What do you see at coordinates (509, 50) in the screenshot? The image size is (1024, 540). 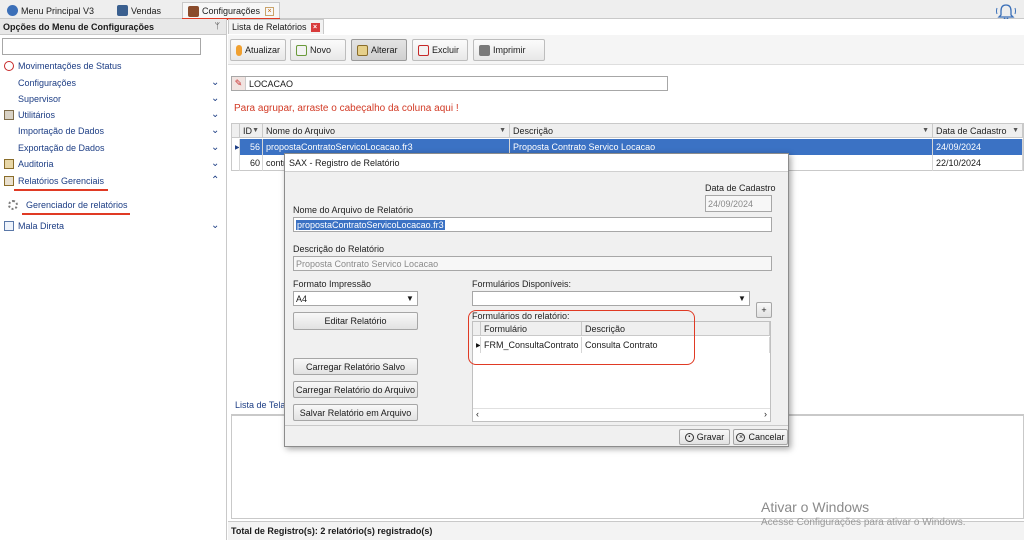 I see `print-button: Imprimir` at bounding box center [509, 50].